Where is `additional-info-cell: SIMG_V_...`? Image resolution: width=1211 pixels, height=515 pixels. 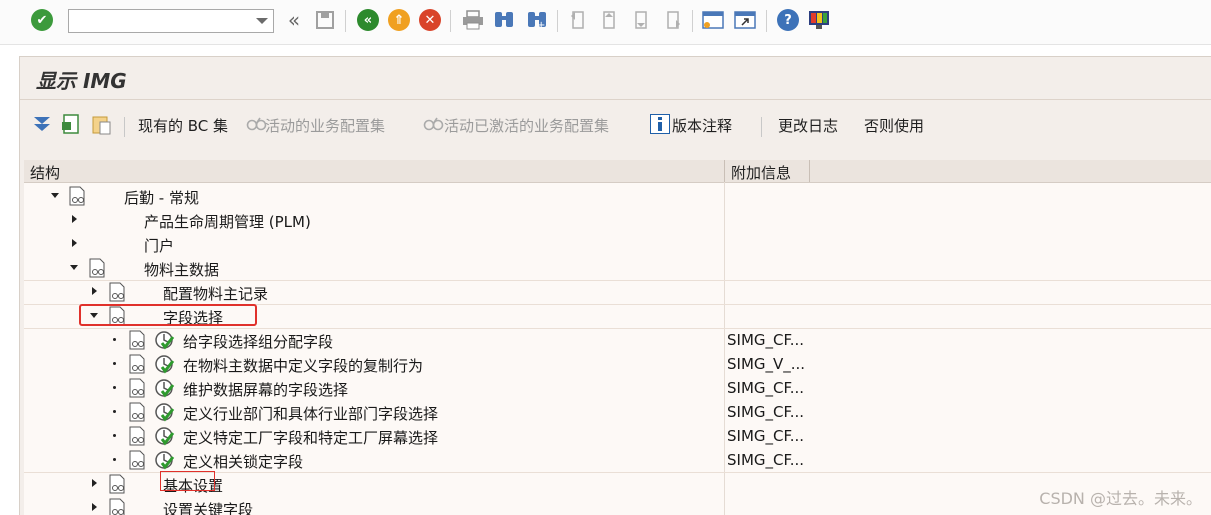
additional-info-cell: SIMG_V_... is located at coordinates (766, 364).